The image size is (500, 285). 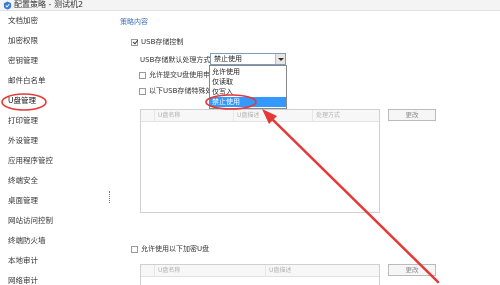 I want to click on sidebar-item-encrypt-permission: 加密权限, so click(x=56, y=41).